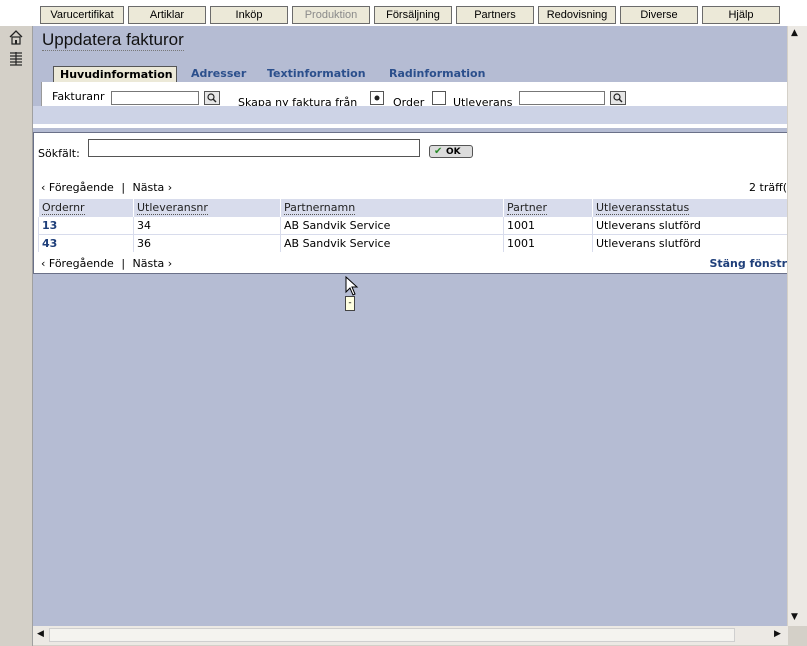 The width and height of the screenshot is (807, 646). I want to click on fakturanr-search-button, so click(212, 98).